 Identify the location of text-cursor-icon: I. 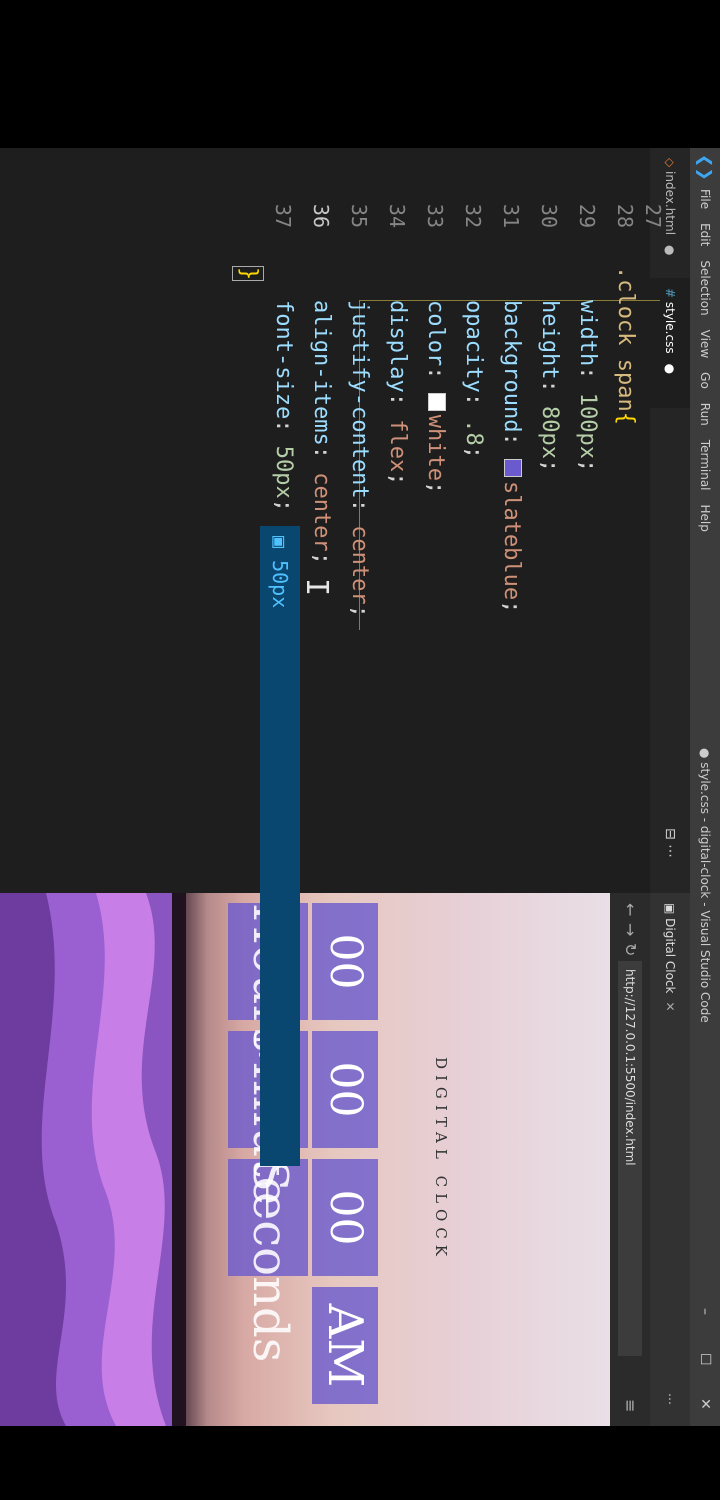
(316, 587).